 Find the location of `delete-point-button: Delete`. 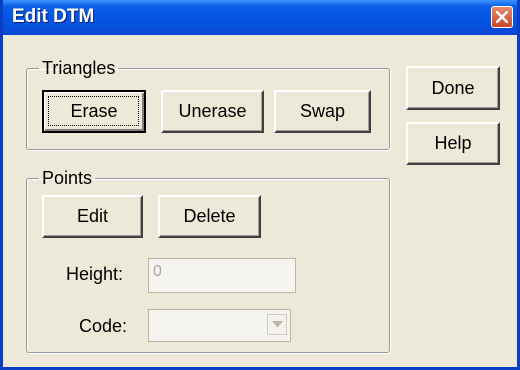

delete-point-button: Delete is located at coordinates (209, 216).